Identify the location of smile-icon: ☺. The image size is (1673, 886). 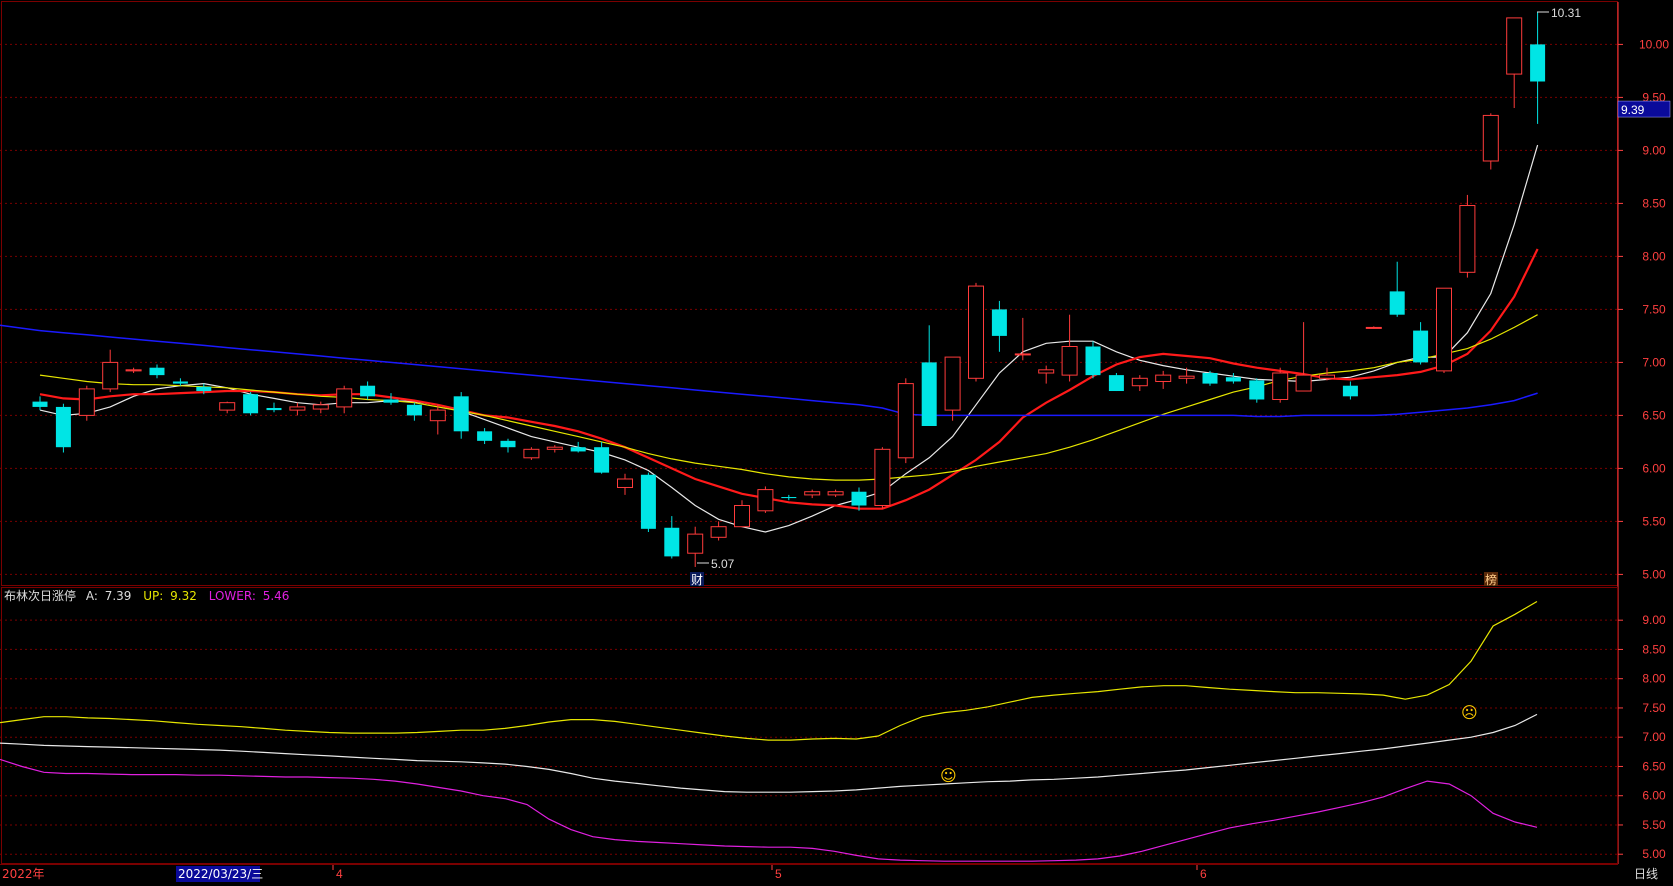
(948, 775).